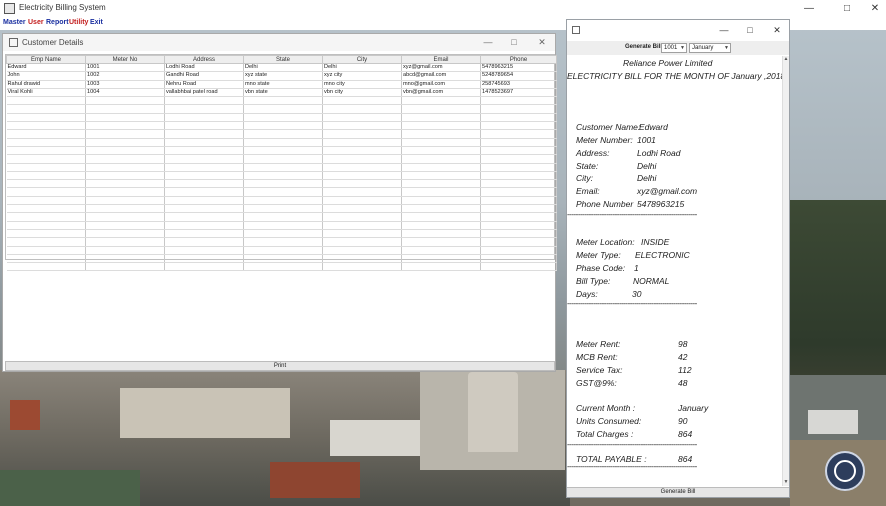 The image size is (886, 506). Describe the element at coordinates (518, 59) in the screenshot. I see `column-header: Phone` at that location.